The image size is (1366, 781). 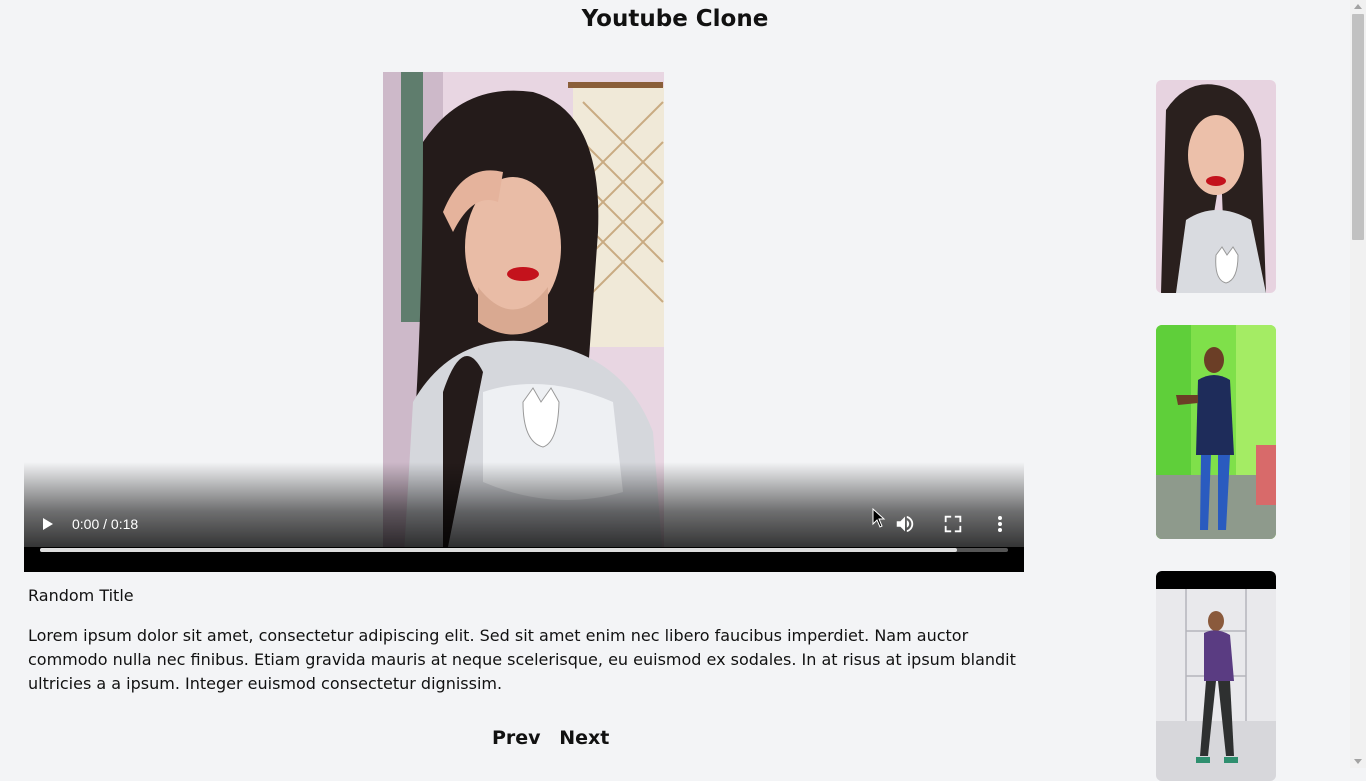 I want to click on next-button: Next, so click(x=584, y=738).